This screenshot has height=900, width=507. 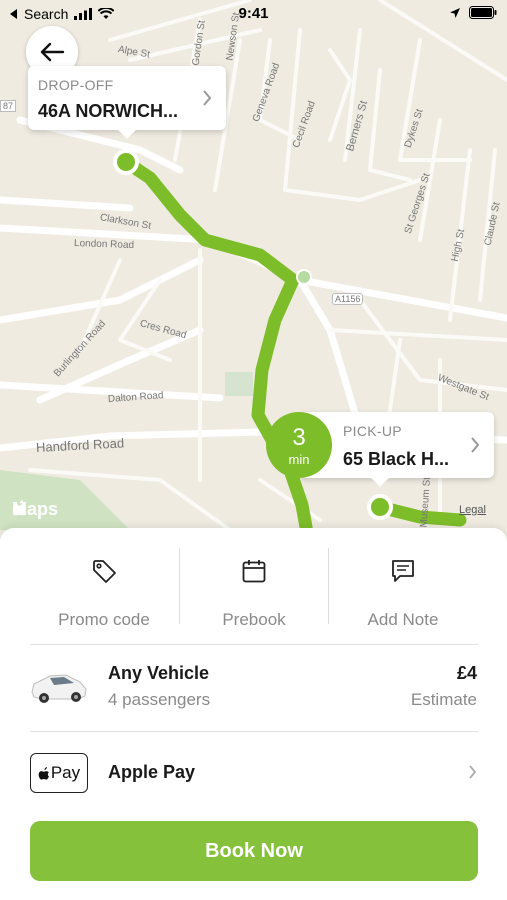 What do you see at coordinates (254, 619) in the screenshot?
I see `prebook-label: Prebook` at bounding box center [254, 619].